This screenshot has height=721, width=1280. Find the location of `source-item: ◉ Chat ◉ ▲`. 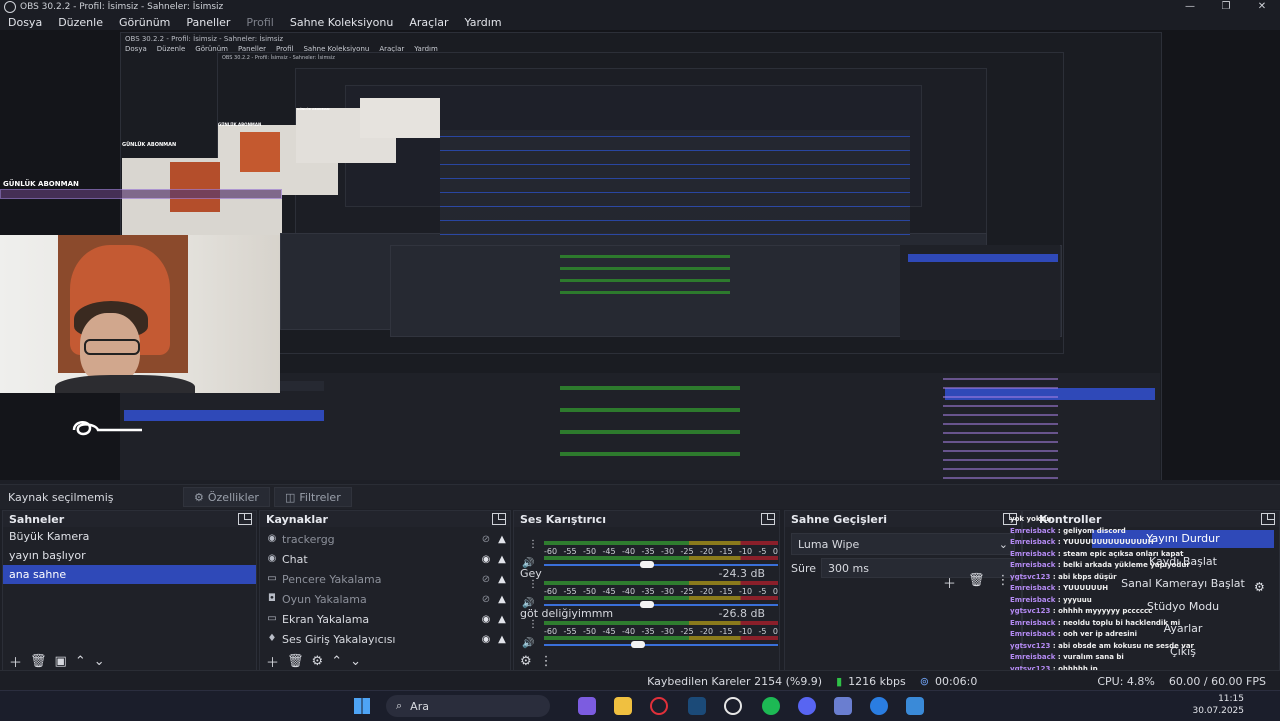

source-item: ◉ Chat ◉ ▲ is located at coordinates (385, 559).